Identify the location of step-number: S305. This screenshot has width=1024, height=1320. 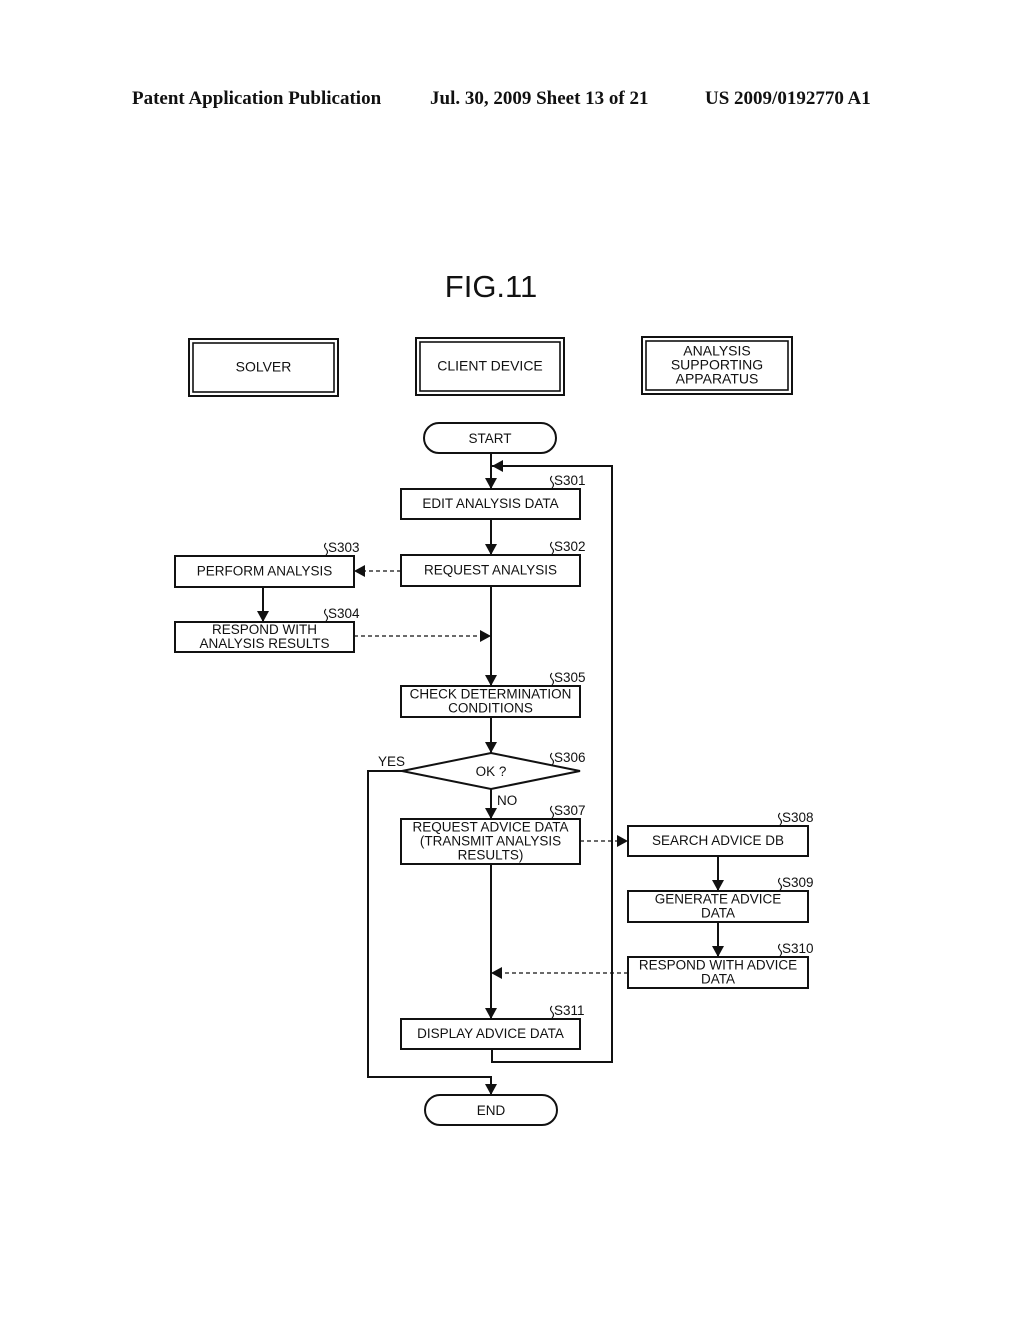
(570, 677).